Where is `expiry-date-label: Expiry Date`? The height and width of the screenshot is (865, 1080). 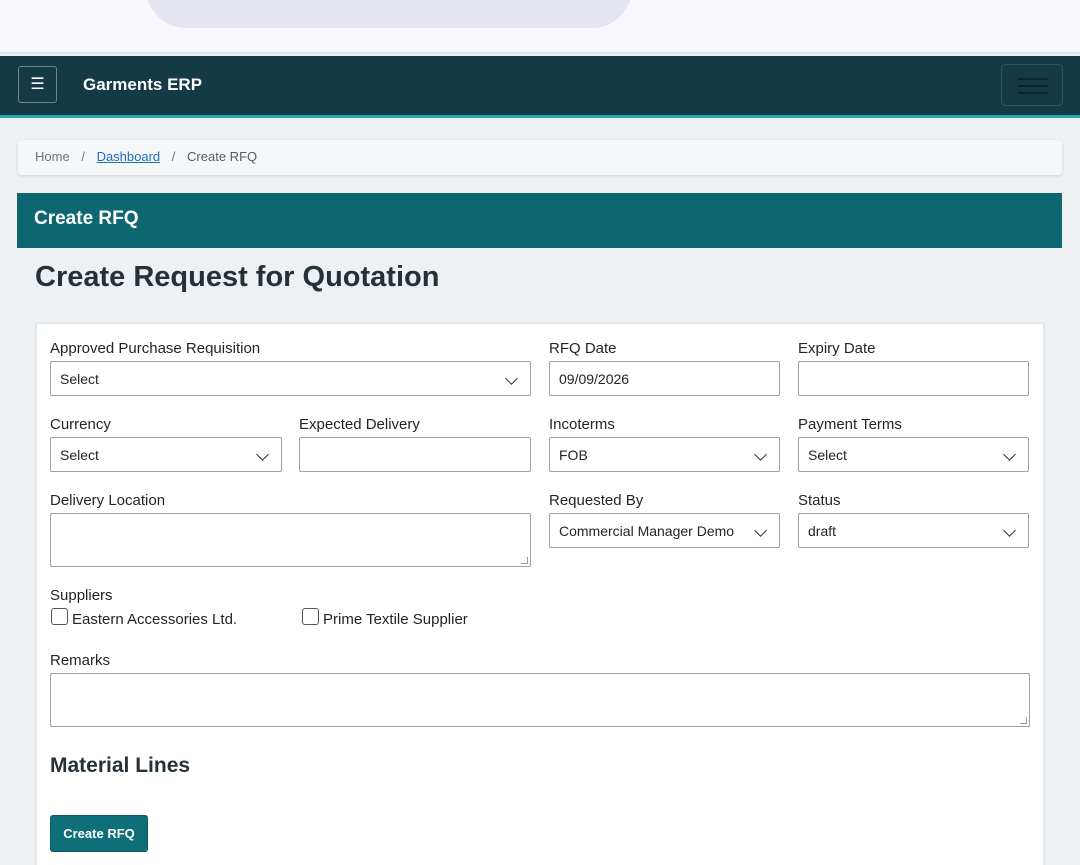
expiry-date-label: Expiry Date is located at coordinates (837, 348).